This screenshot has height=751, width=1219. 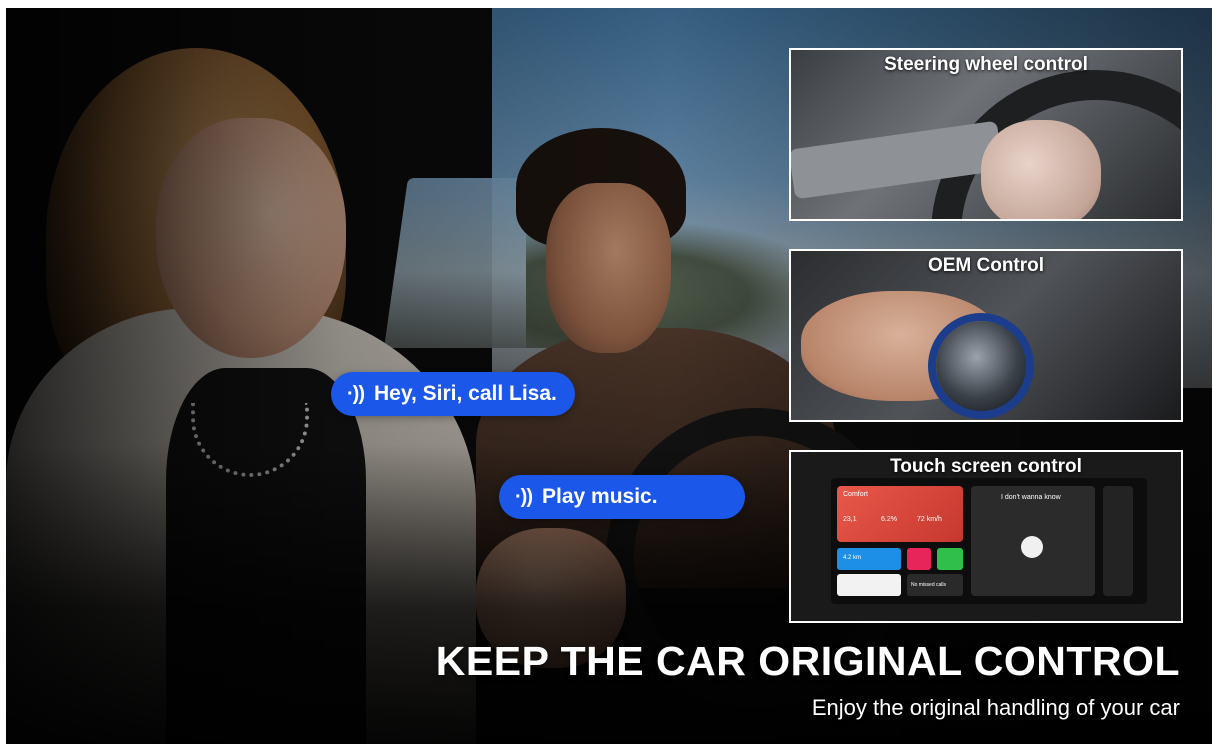 I want to click on stat-fuel: 23,1, so click(x=850, y=519).